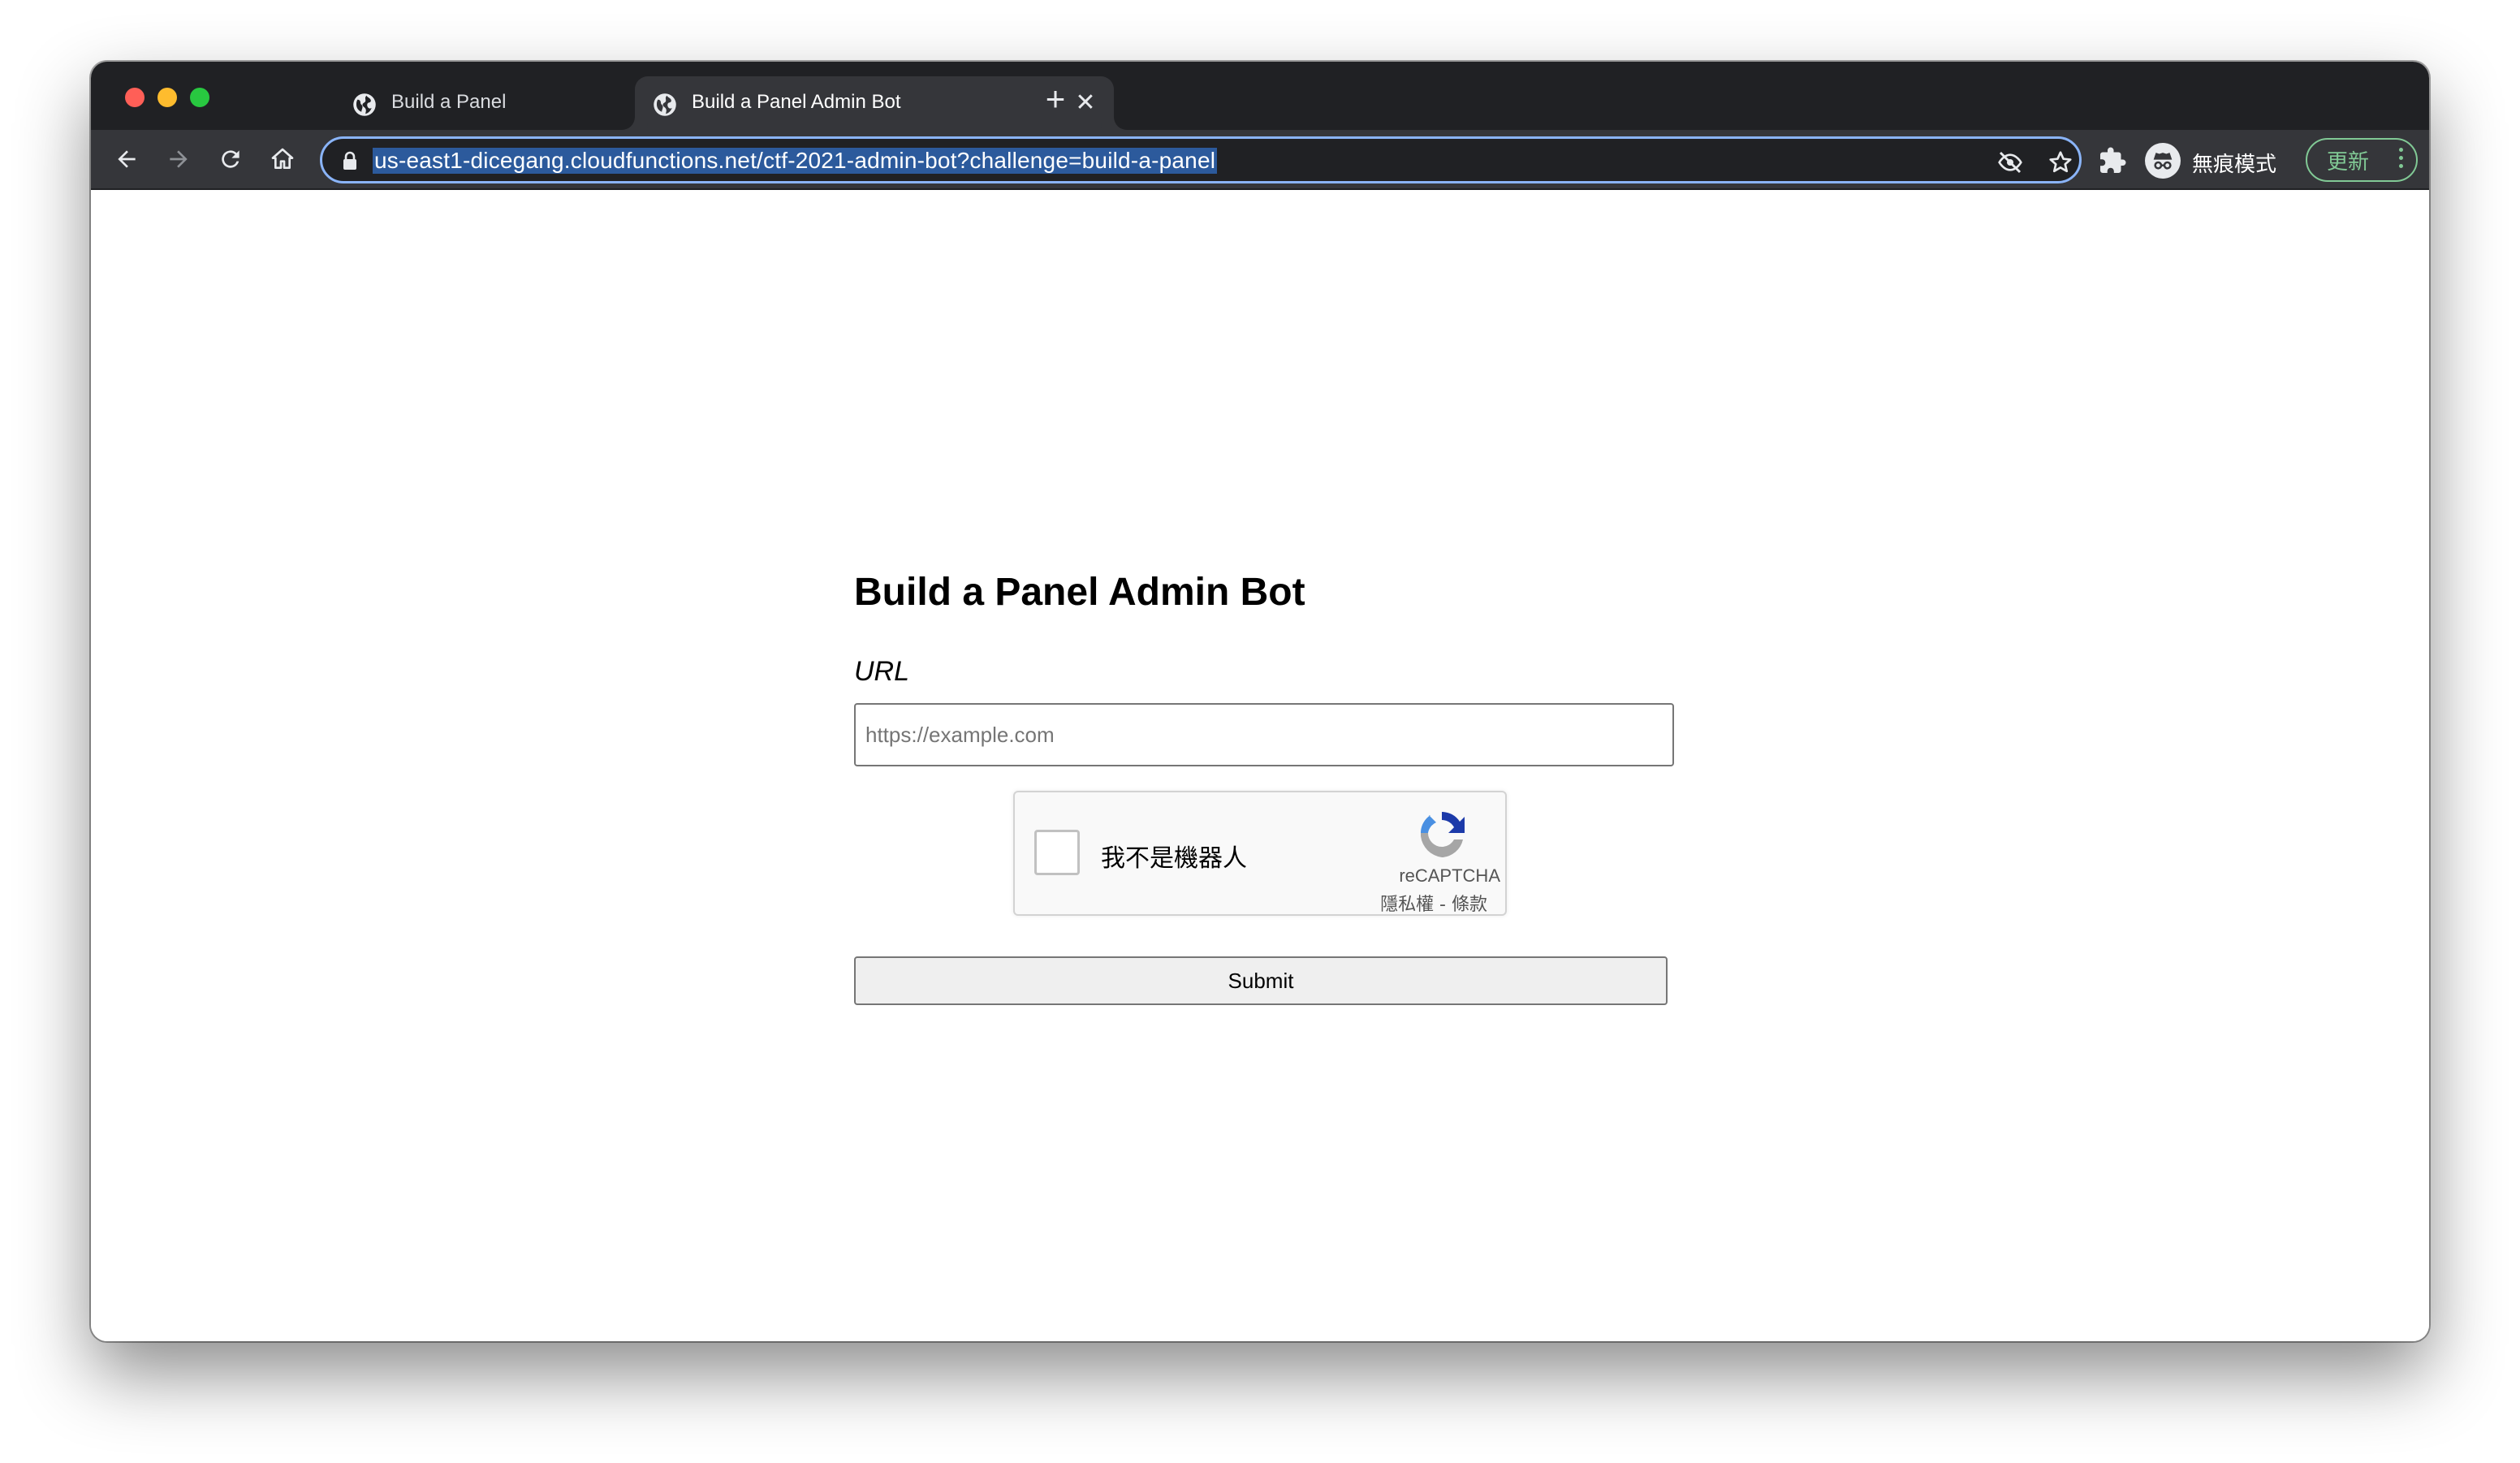 This screenshot has width=2520, height=1463. What do you see at coordinates (167, 98) in the screenshot?
I see `window-minimize-button` at bounding box center [167, 98].